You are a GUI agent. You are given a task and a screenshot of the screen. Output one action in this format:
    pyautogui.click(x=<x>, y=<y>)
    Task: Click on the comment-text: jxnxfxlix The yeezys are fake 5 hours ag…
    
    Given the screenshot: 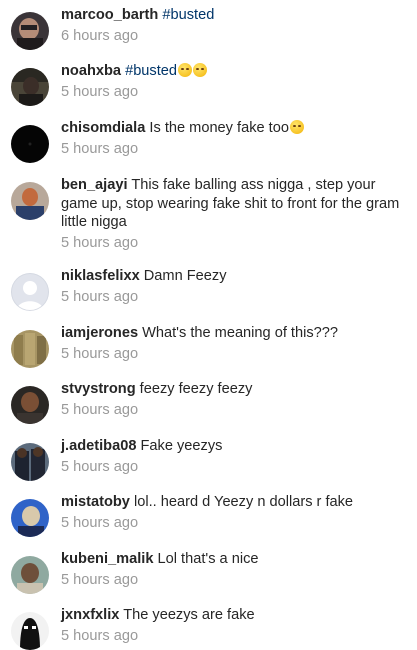 What is the action you would take?
    pyautogui.click(x=233, y=625)
    